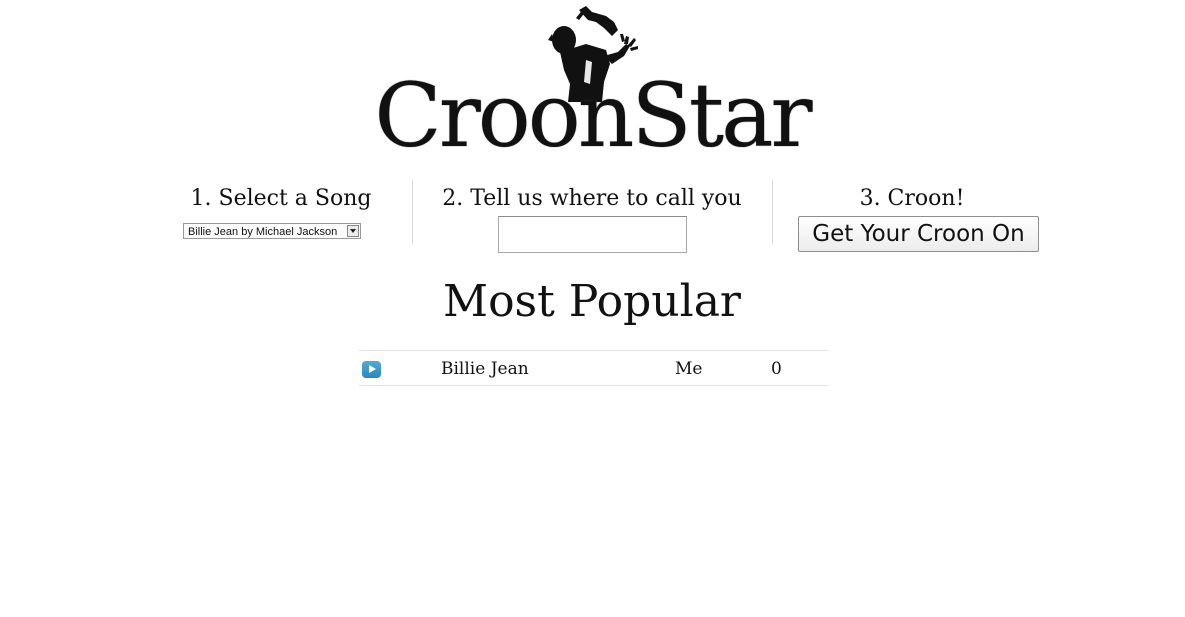 Image resolution: width=1185 pixels, height=617 pixels. Describe the element at coordinates (371, 369) in the screenshot. I see `play-icon` at that location.